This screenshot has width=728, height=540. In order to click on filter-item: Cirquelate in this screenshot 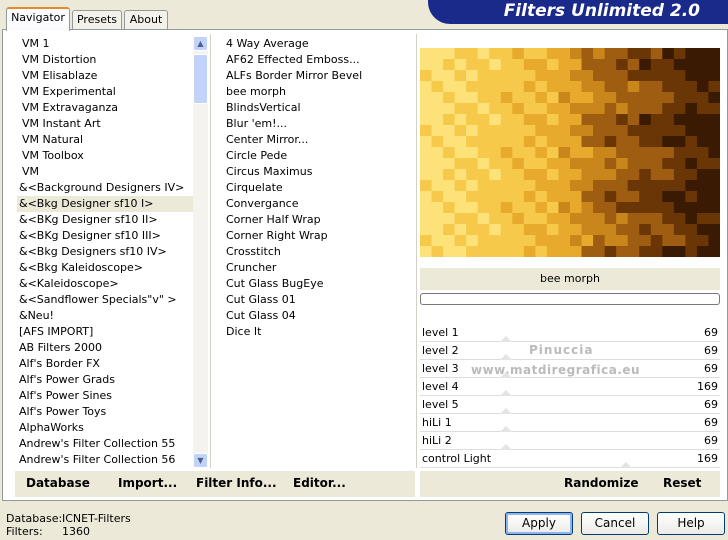, I will do `click(319, 188)`.